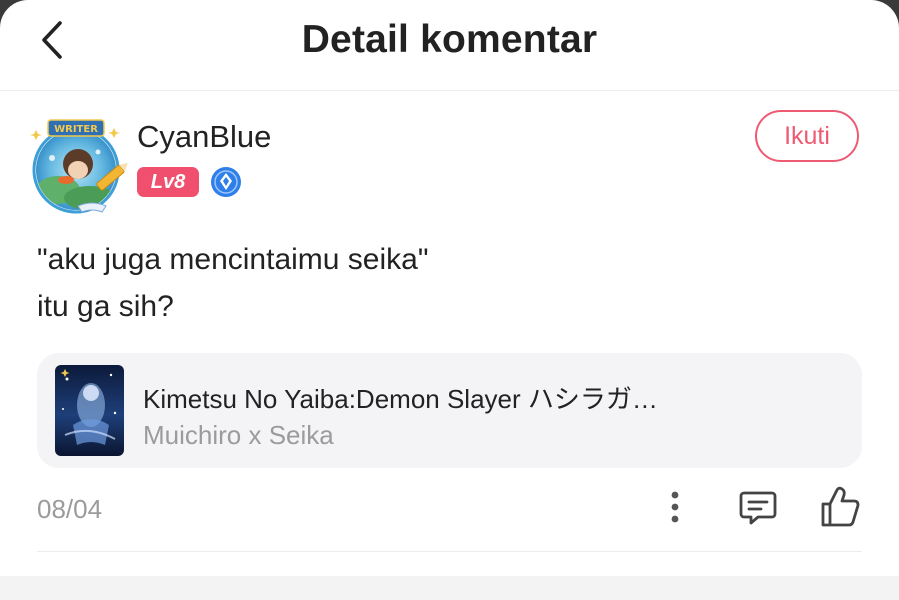 The height and width of the screenshot is (600, 899). Describe the element at coordinates (226, 182) in the screenshot. I see `verified-badge-icon` at that location.